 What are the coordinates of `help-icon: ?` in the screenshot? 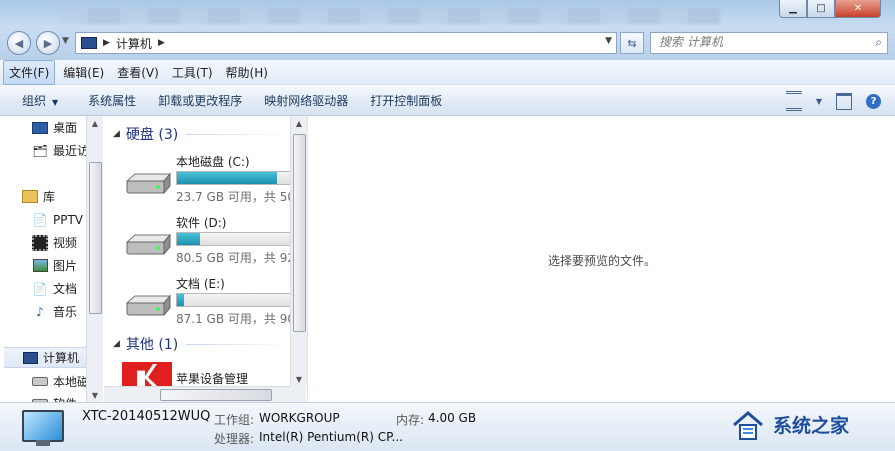 It's located at (873, 101).